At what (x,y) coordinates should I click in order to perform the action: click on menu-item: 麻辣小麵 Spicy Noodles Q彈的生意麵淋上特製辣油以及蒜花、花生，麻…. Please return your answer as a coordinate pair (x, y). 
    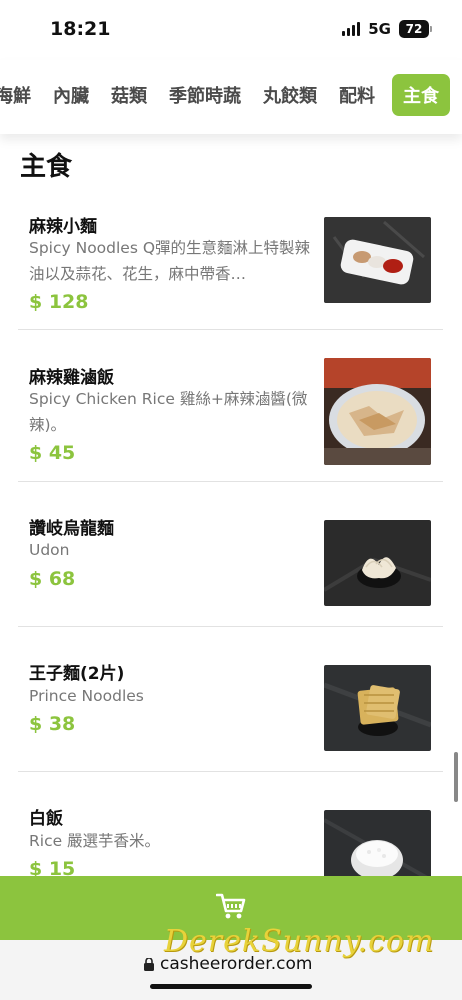
    Looking at the image, I should click on (230, 263).